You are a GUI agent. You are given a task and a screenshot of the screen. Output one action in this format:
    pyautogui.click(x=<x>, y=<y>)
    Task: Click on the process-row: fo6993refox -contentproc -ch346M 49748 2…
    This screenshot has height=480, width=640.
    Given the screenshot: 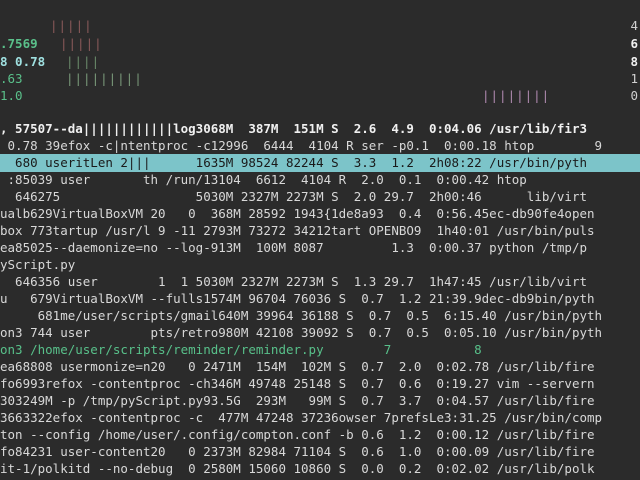 What is the action you would take?
    pyautogui.click(x=320, y=384)
    